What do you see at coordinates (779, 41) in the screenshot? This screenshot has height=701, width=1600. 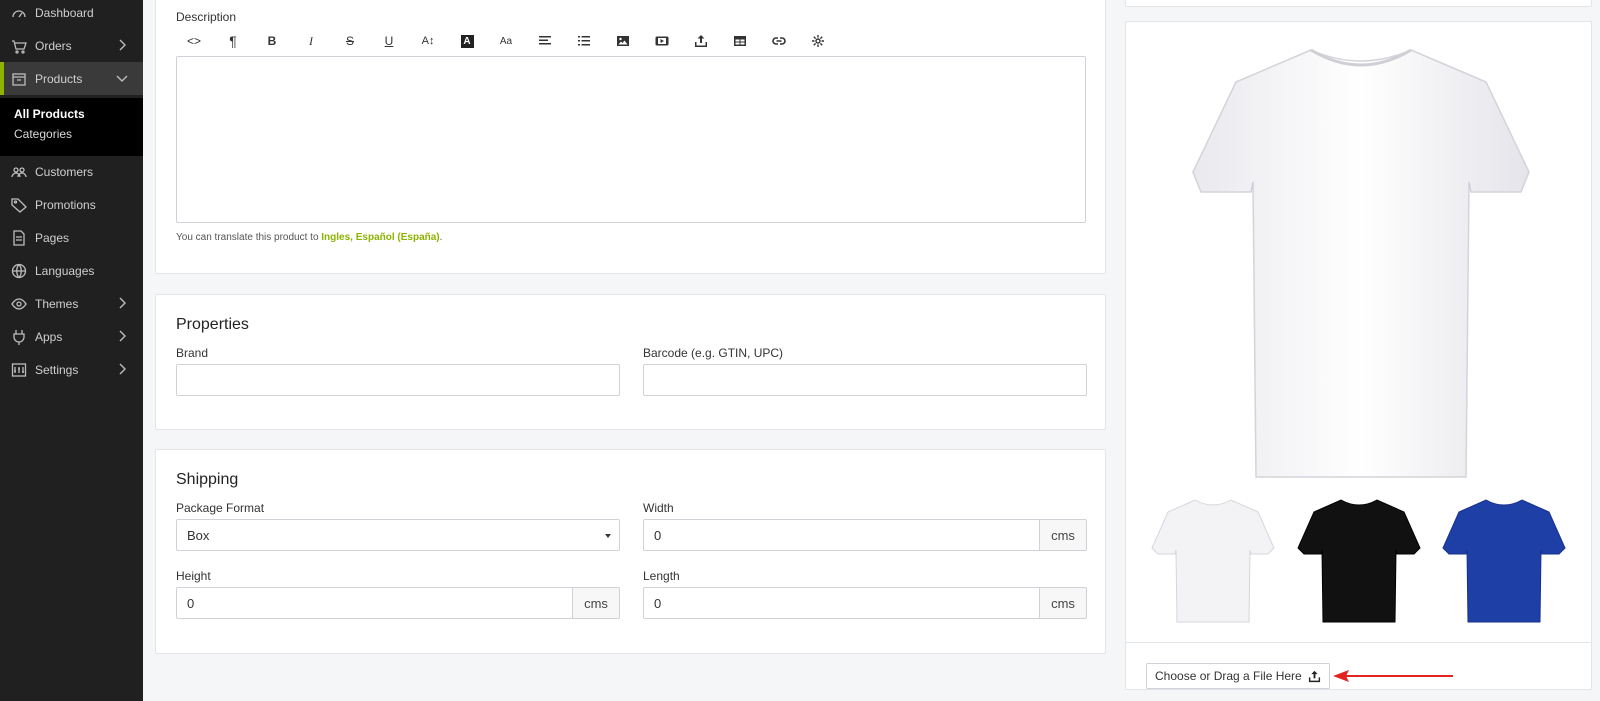 I see `link-icon` at bounding box center [779, 41].